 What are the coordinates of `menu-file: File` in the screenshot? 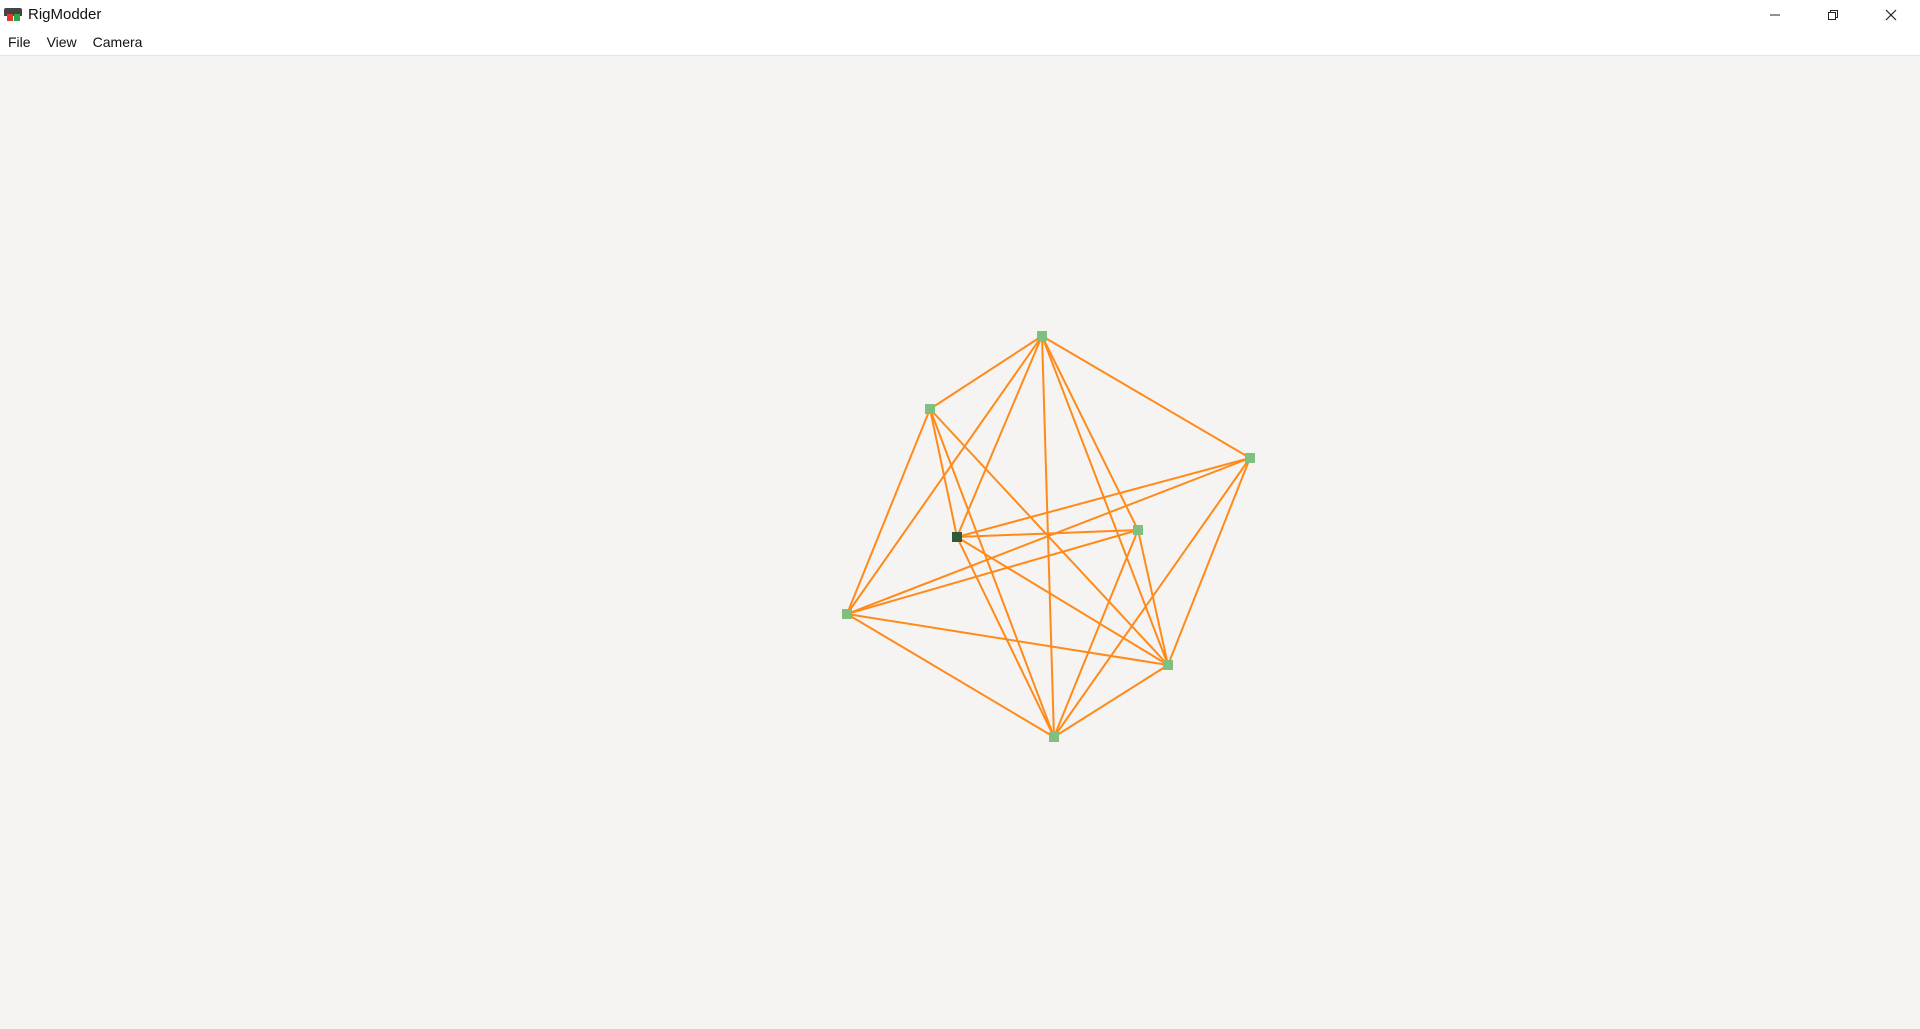 It's located at (19, 42).